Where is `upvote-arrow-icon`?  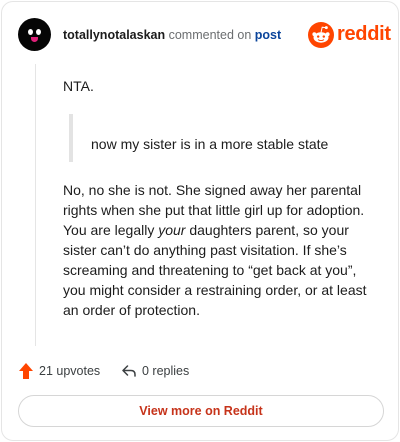 upvote-arrow-icon is located at coordinates (26, 371).